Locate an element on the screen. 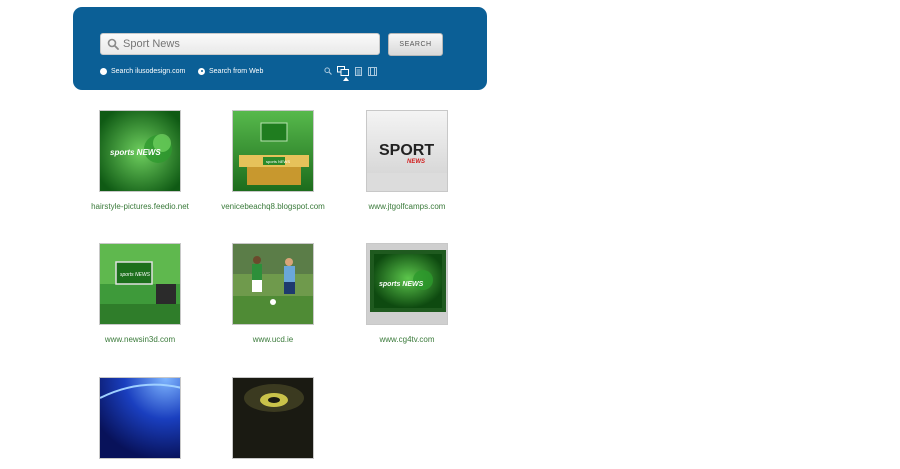  thumb-logo-subtext: NEWS is located at coordinates (416, 162).